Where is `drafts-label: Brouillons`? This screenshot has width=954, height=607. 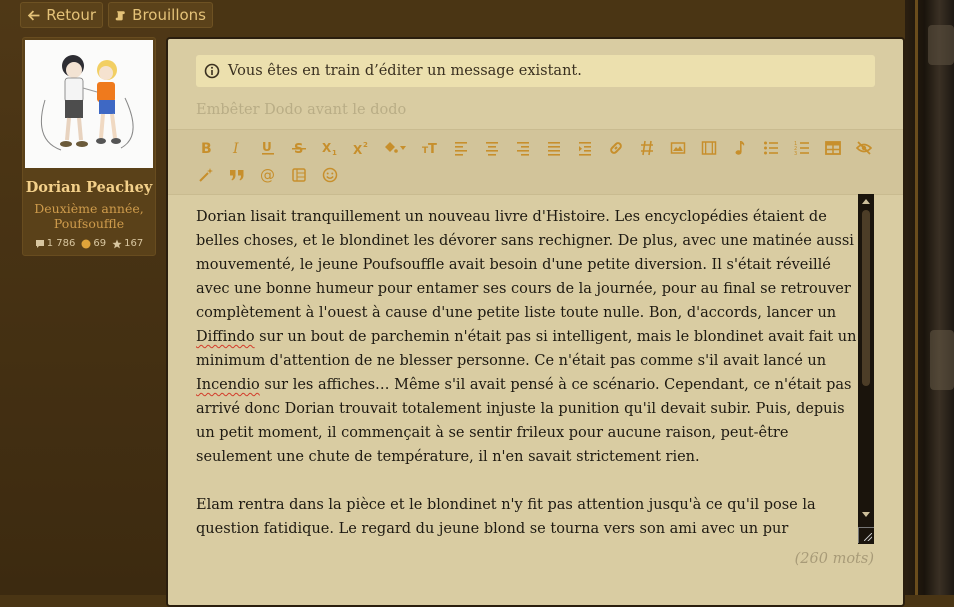
drafts-label: Brouillons is located at coordinates (169, 15).